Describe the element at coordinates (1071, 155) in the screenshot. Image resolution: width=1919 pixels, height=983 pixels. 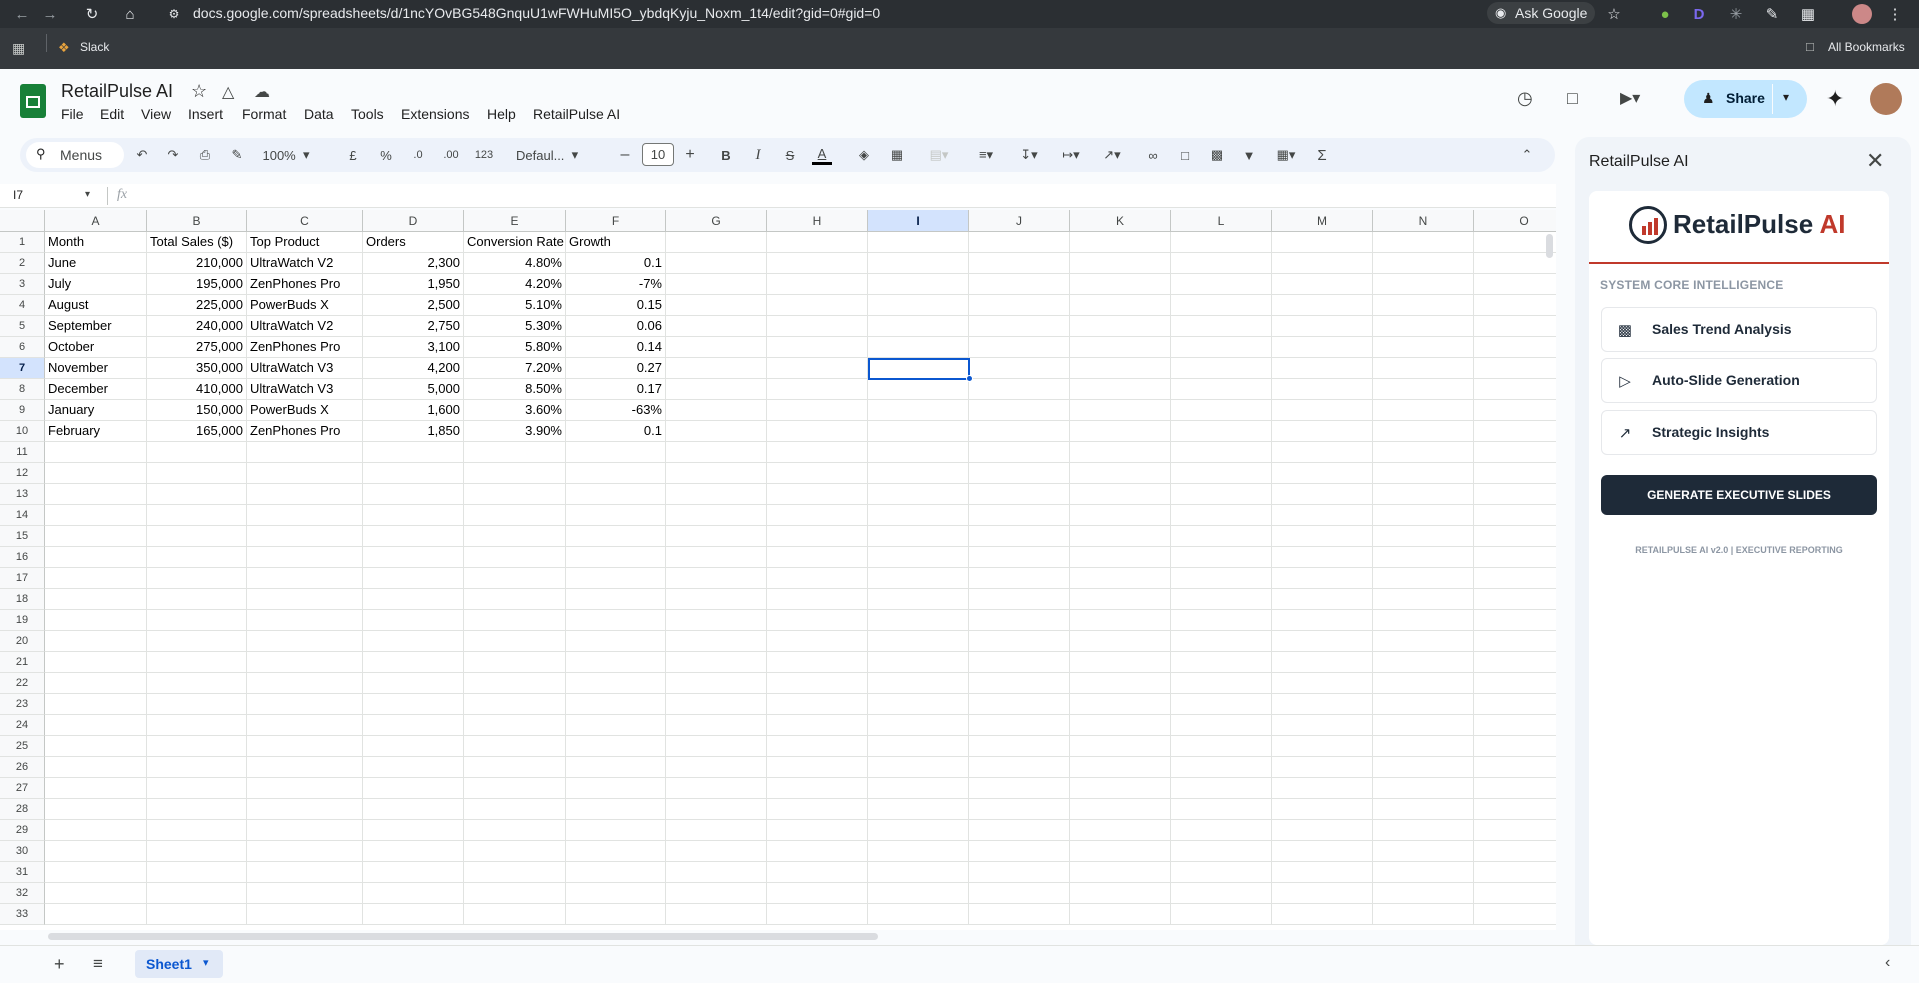
I see `text-wrapping-icon: ↦▾` at that location.